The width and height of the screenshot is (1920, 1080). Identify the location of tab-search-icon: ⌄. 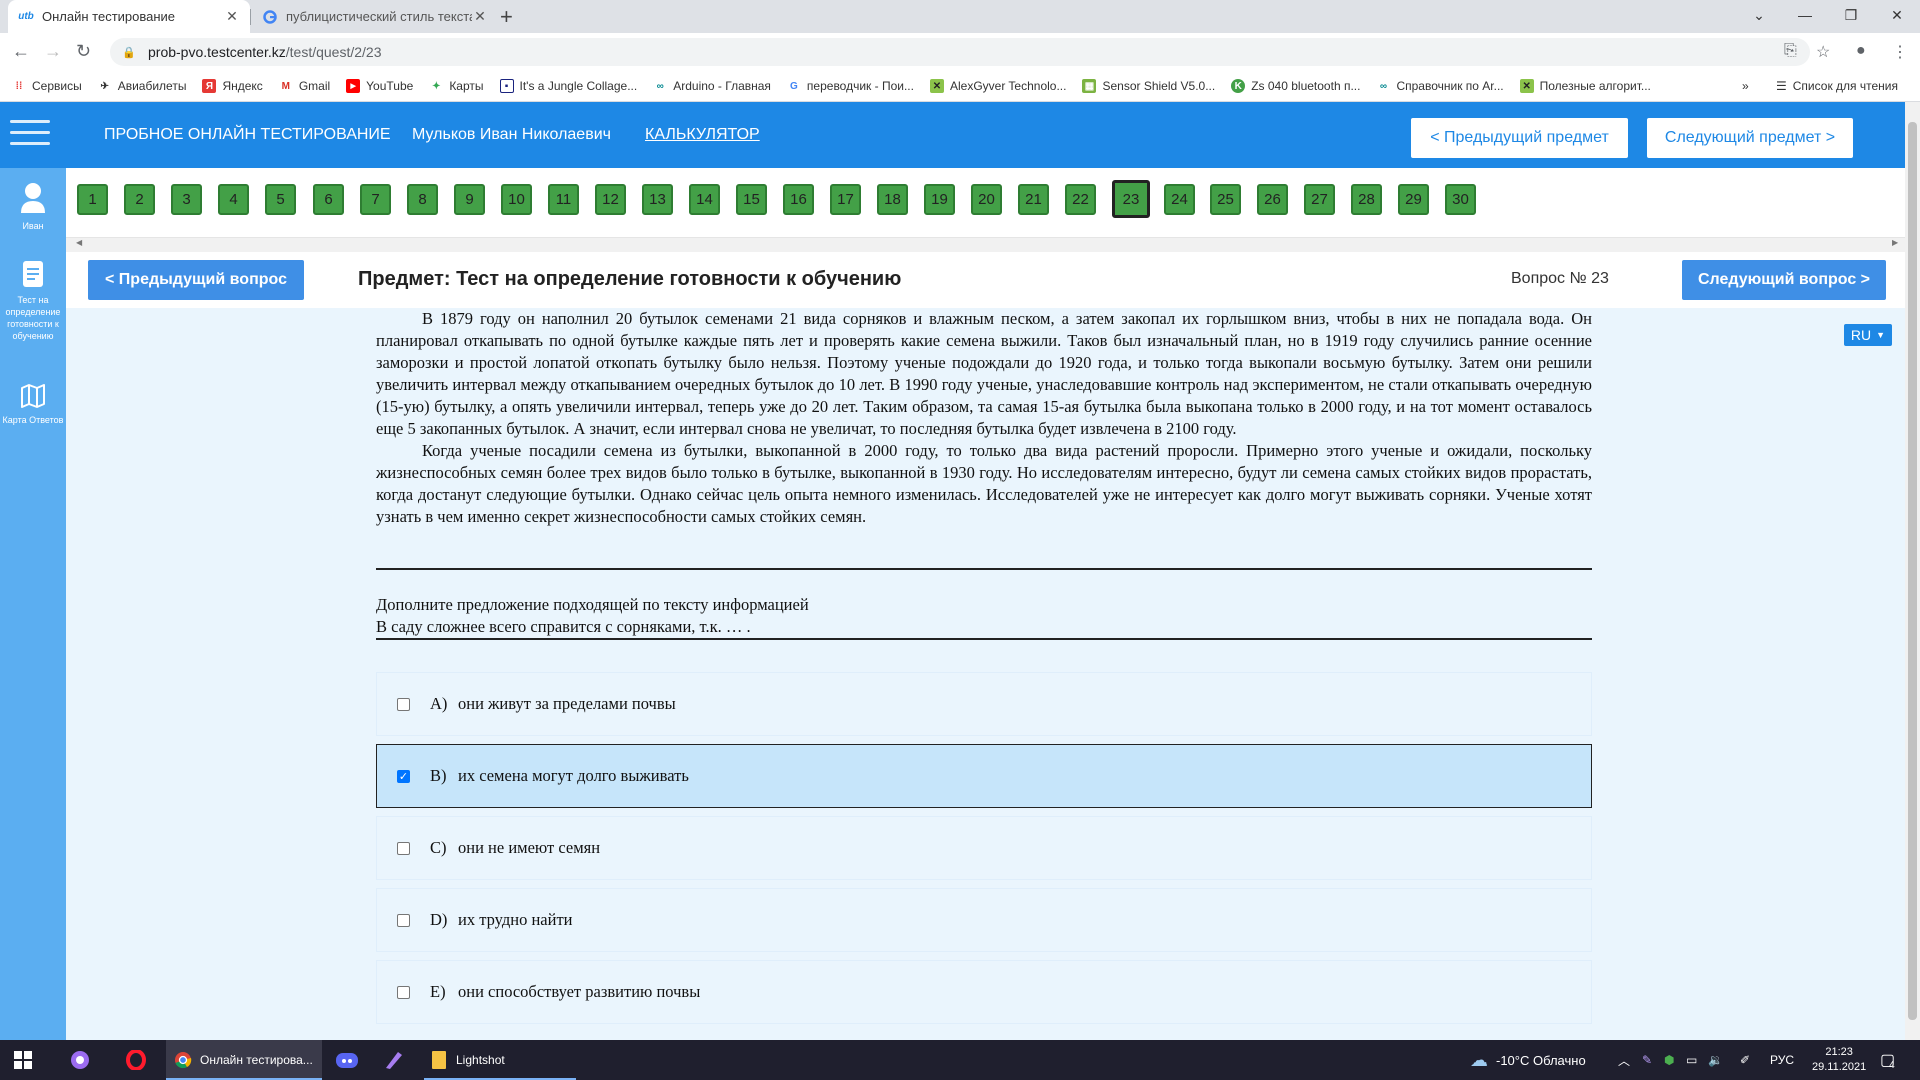
(1759, 15).